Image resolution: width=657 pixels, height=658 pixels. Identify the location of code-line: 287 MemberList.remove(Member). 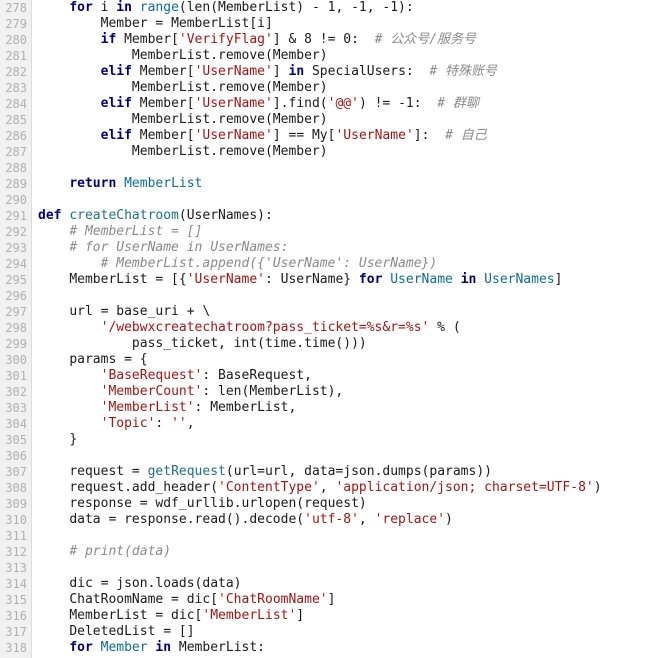
(328, 152).